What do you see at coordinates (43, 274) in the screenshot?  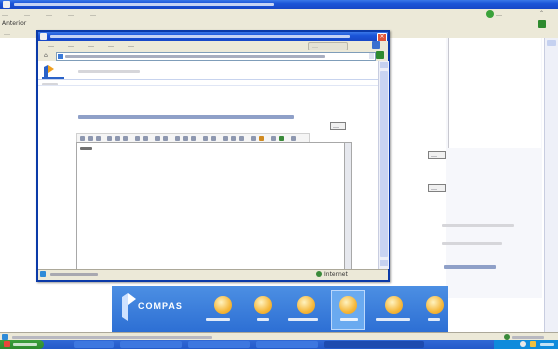 I see `popup-status-page-icon` at bounding box center [43, 274].